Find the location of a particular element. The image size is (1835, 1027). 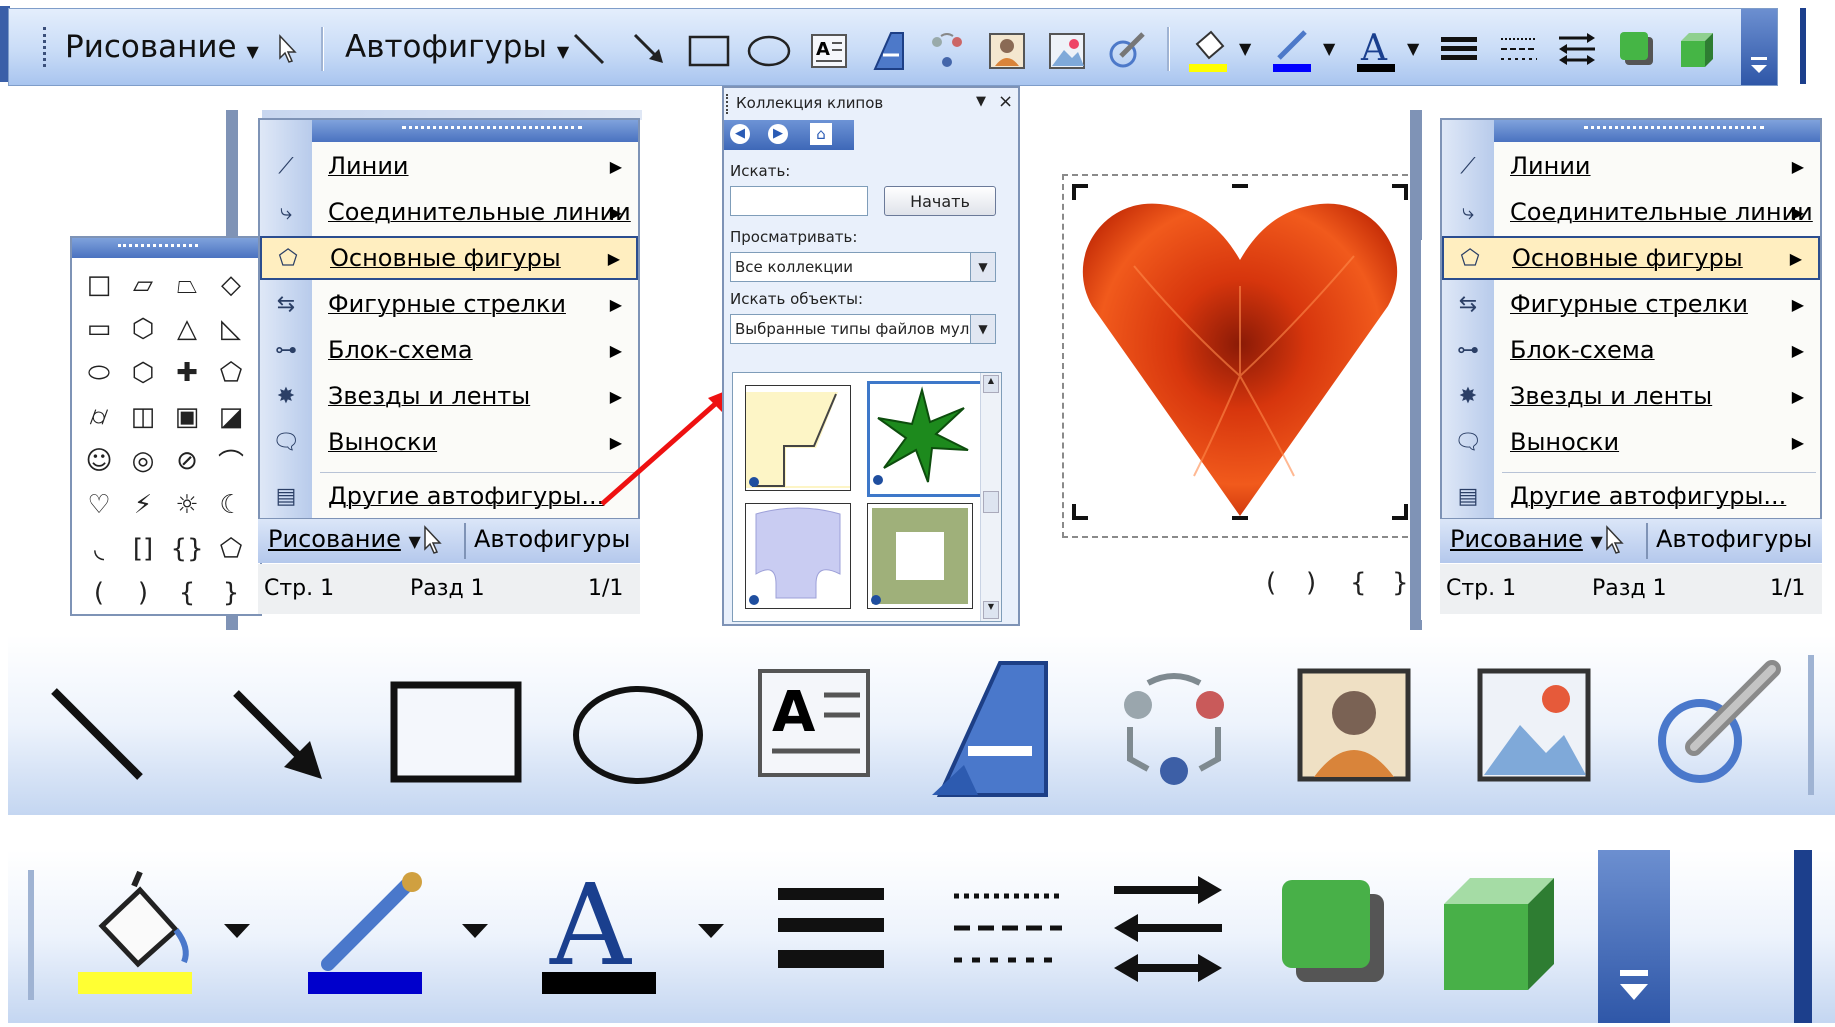

home-icon: ⌂ is located at coordinates (821, 134).